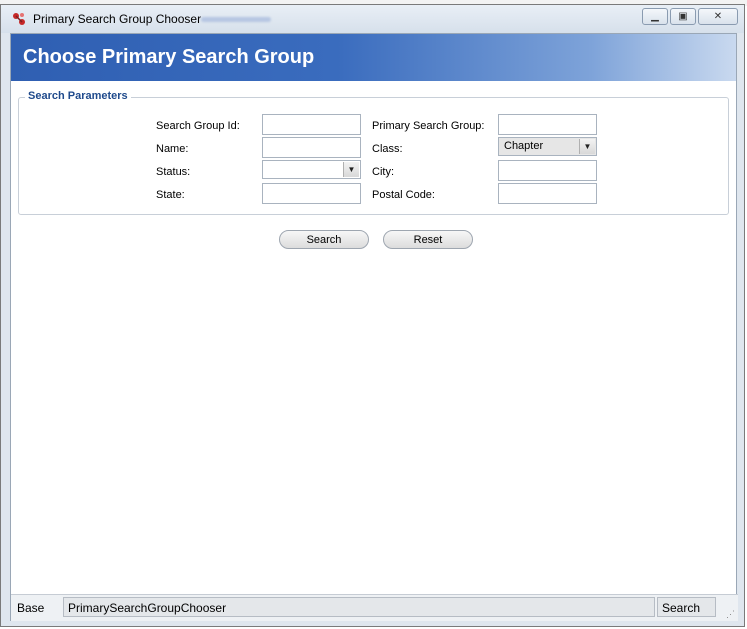 This screenshot has width=747, height=629. What do you see at coordinates (524, 146) in the screenshot?
I see `class-select-value: Chapter` at bounding box center [524, 146].